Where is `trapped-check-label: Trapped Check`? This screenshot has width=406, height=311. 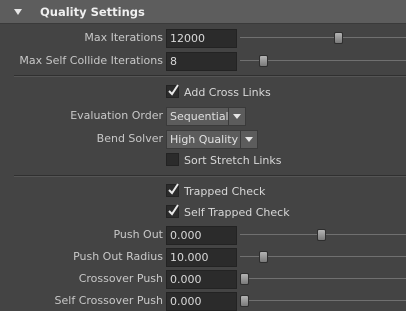 trapped-check-label: Trapped Check is located at coordinates (225, 191).